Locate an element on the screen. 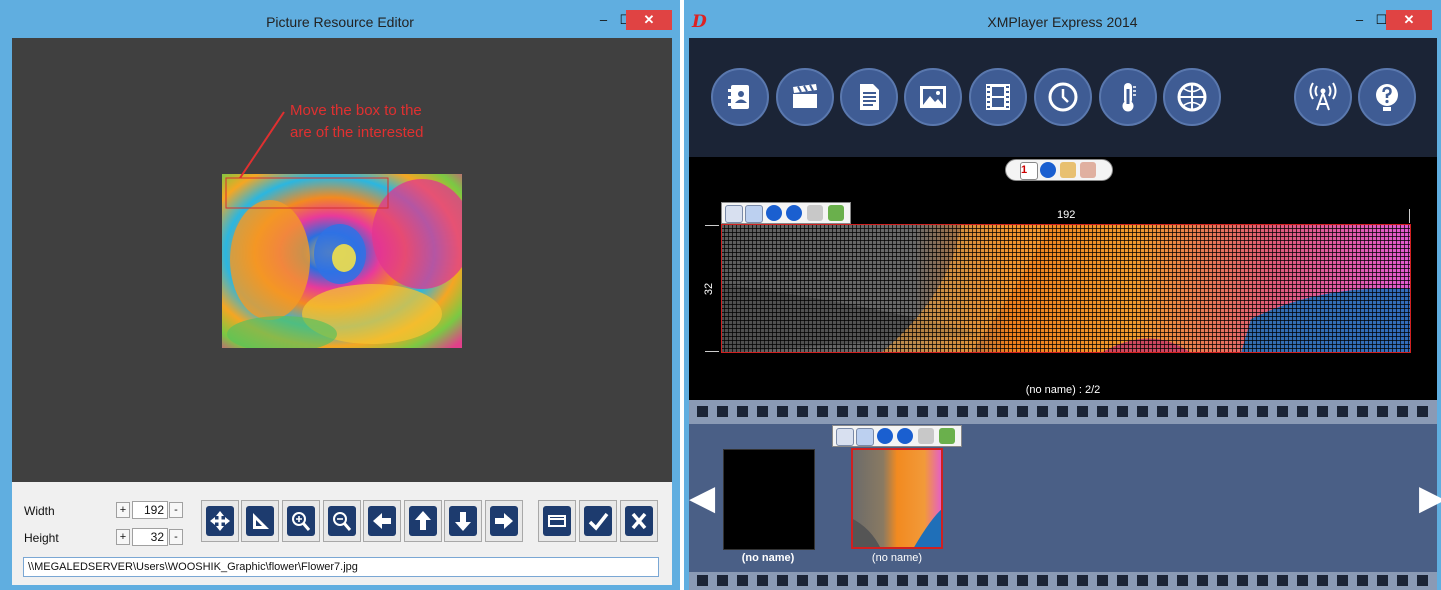 This screenshot has height=590, width=1441. width-decrease-button: - is located at coordinates (176, 510).